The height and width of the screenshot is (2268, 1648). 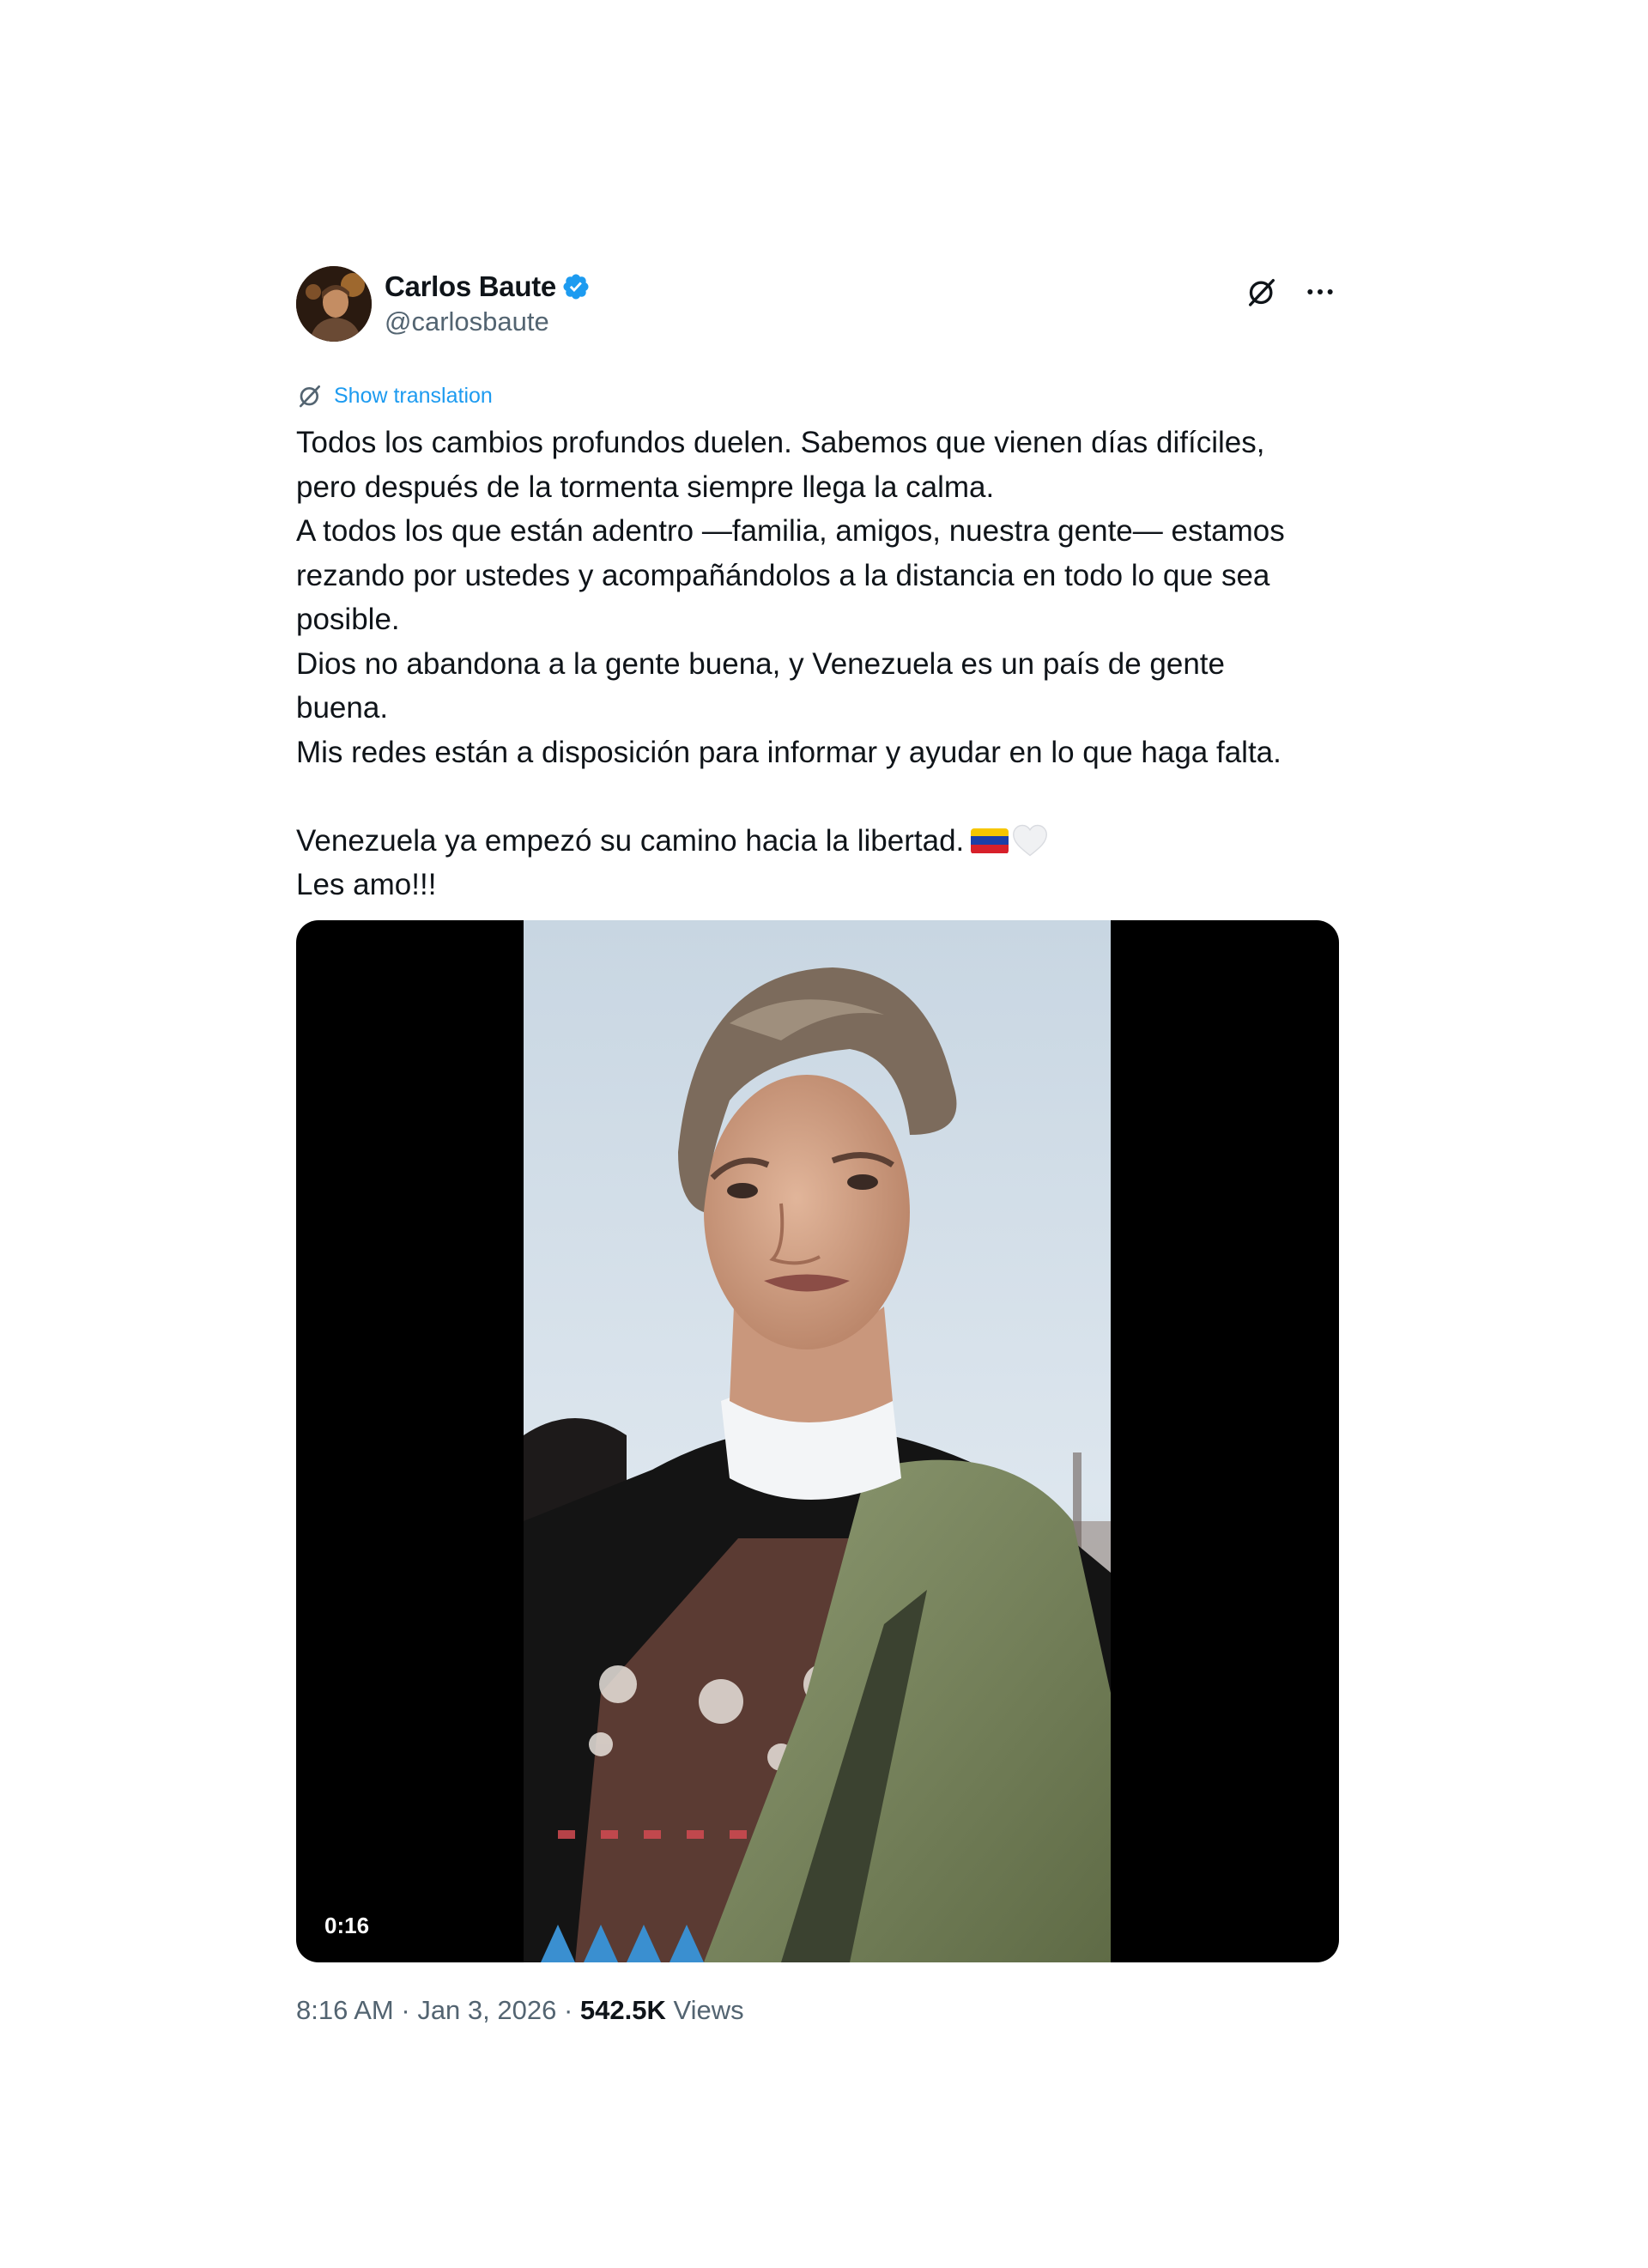 What do you see at coordinates (1291, 292) in the screenshot?
I see `header-actions` at bounding box center [1291, 292].